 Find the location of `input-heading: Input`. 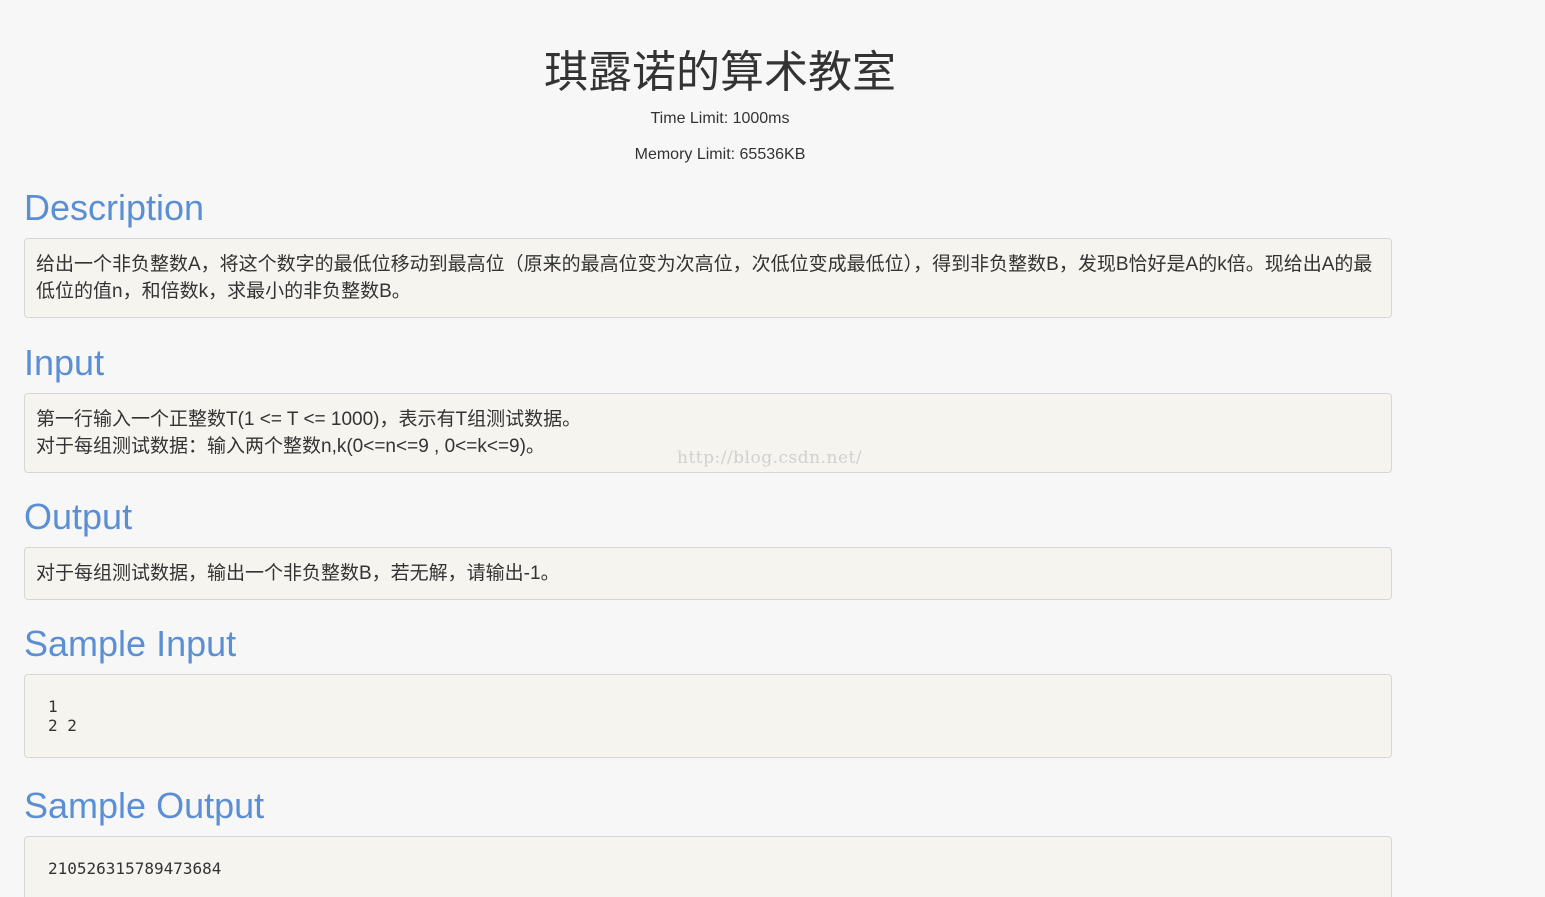

input-heading: Input is located at coordinates (64, 362).